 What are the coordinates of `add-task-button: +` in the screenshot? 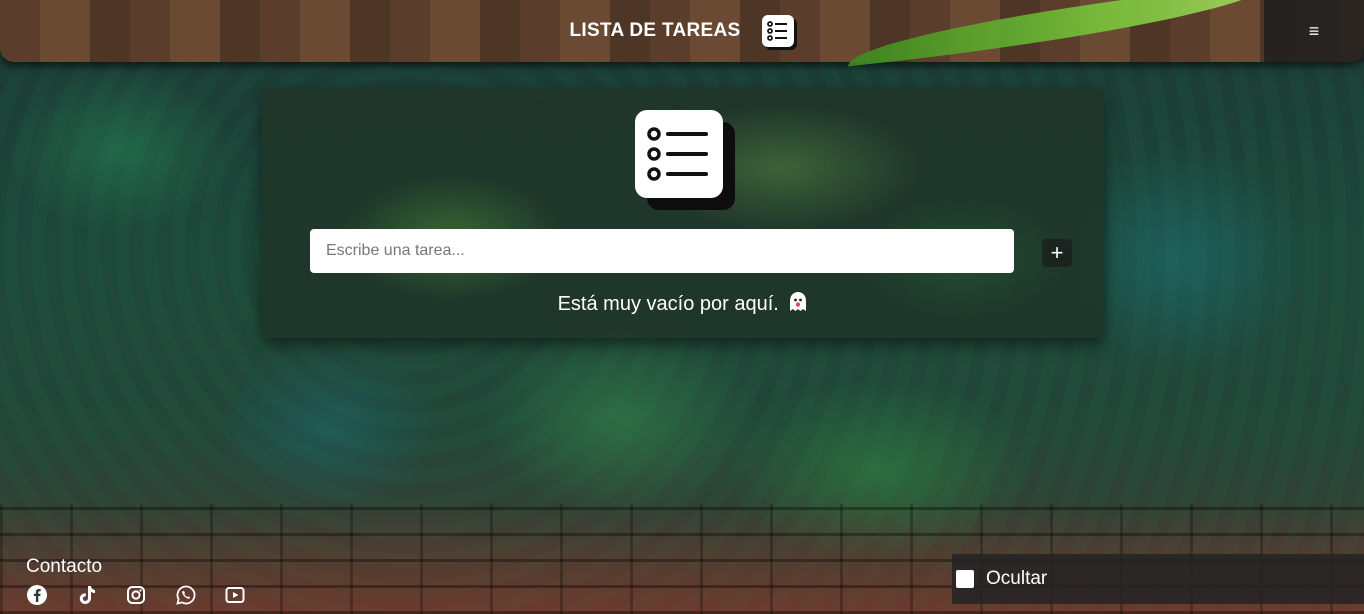 It's located at (1057, 253).